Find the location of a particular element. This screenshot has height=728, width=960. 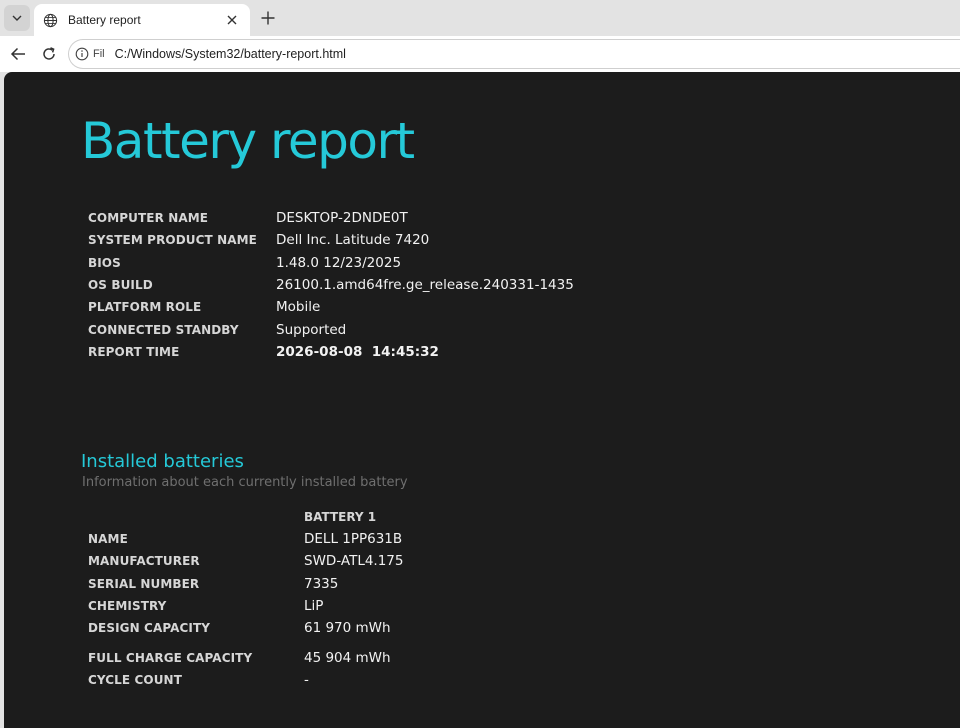

computer-name-label: COMPUTER NAME is located at coordinates (148, 218).